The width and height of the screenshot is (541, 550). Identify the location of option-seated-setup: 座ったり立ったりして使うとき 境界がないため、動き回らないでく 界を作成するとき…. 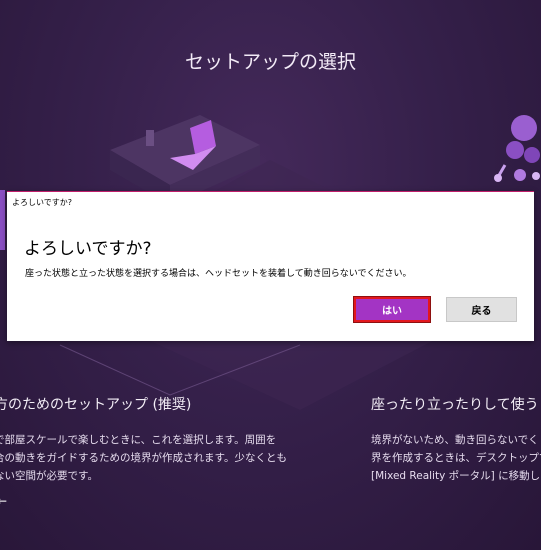
(456, 439).